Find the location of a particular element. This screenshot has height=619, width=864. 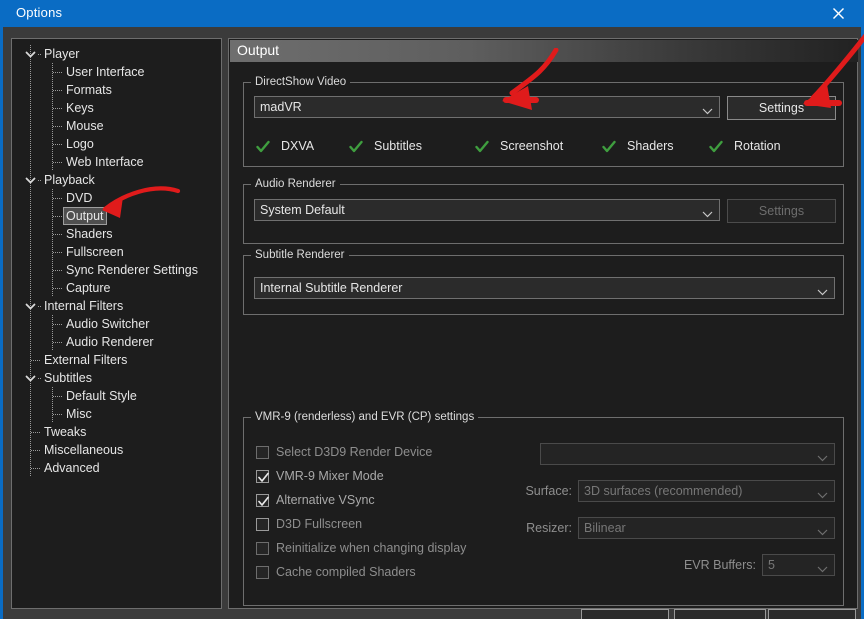

checkbox-vmr9-mixer-mode: VMR-9 Mixer Mode is located at coordinates (320, 477).